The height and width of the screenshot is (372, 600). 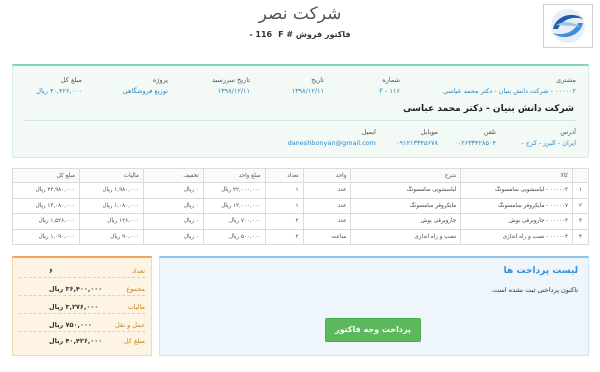 I want to click on cell-item: ۰۰۰۰۰۳ - لباسشویی سامسونگ, so click(x=517, y=190).